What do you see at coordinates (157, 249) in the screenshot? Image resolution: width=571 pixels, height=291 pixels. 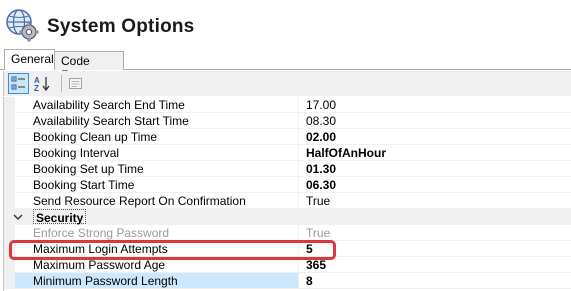 I see `property-name: Maximum Login Attempts` at bounding box center [157, 249].